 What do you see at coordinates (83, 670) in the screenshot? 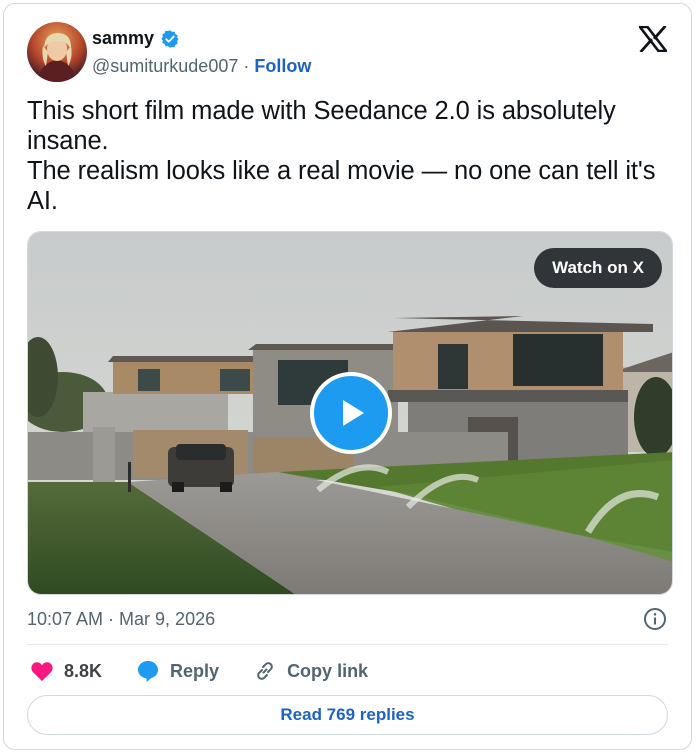
I see `like-count: 8.8K` at bounding box center [83, 670].